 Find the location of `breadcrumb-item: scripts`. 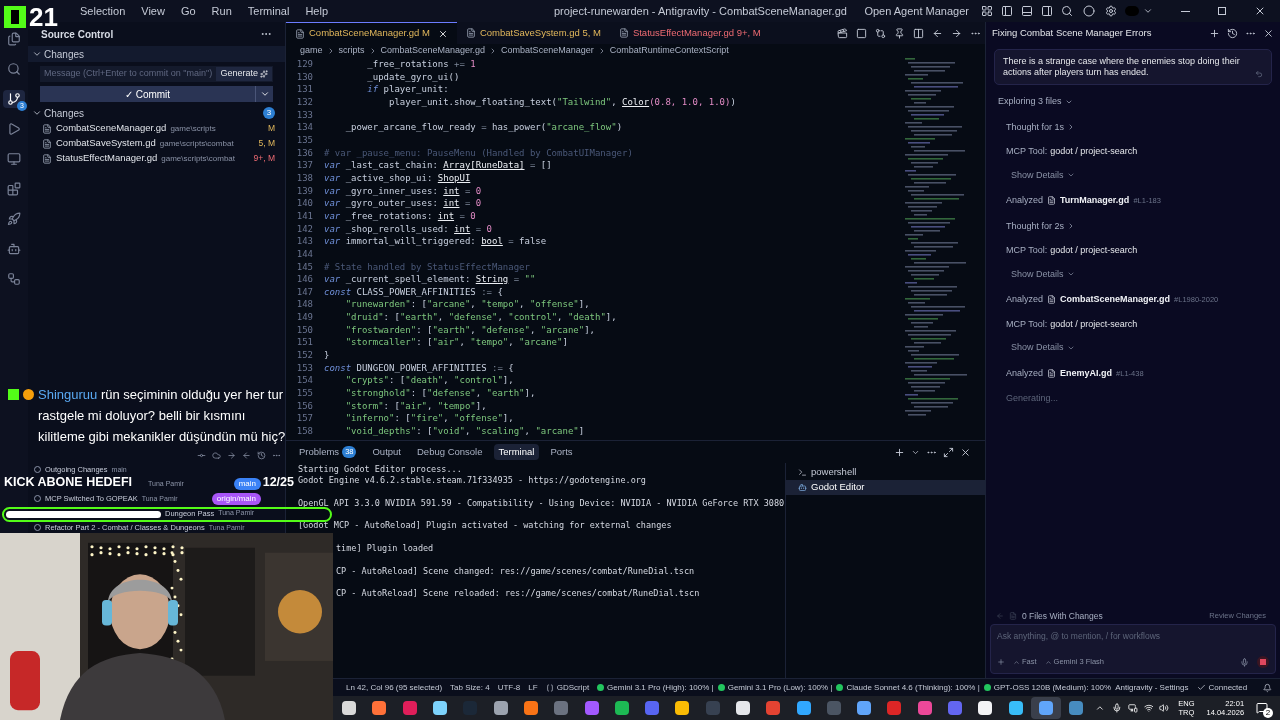

breadcrumb-item: scripts is located at coordinates (351, 50).